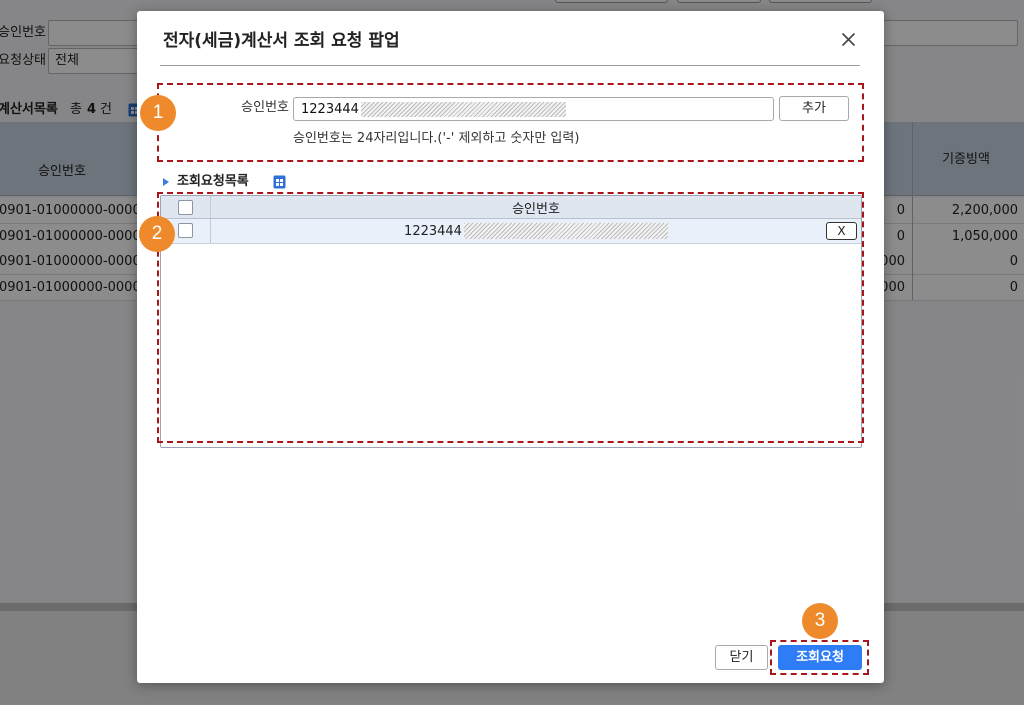 The height and width of the screenshot is (705, 1024). I want to click on step-badge-3: 3, so click(820, 621).